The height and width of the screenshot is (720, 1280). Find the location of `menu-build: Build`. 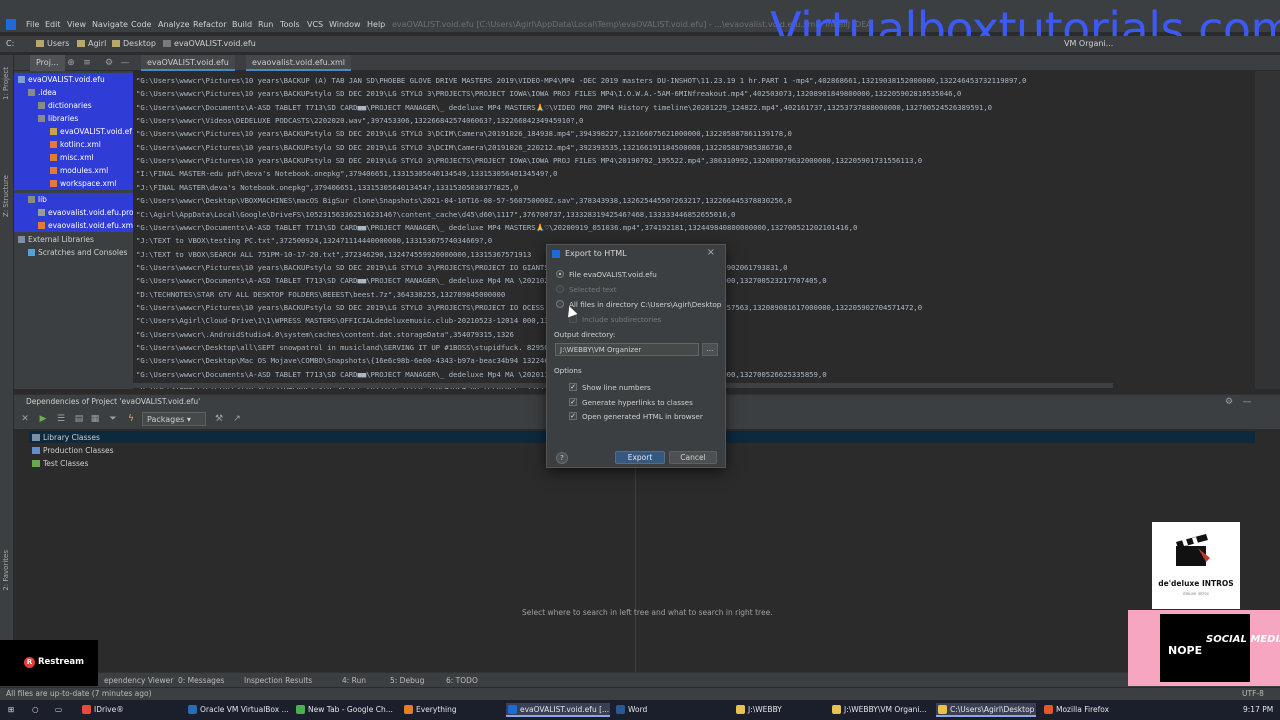

menu-build: Build is located at coordinates (242, 24).